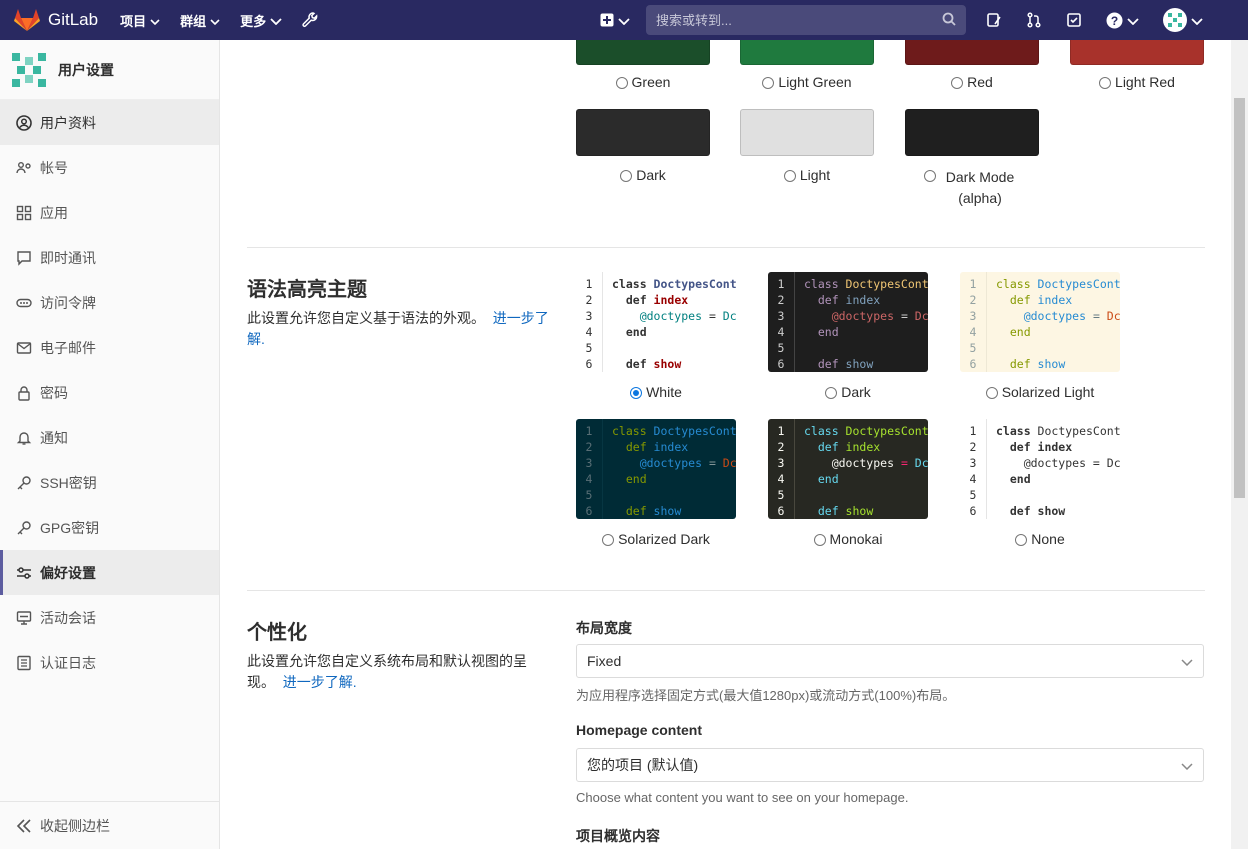  I want to click on syntax-option-solarized-light: Solarized Light, so click(1040, 392).